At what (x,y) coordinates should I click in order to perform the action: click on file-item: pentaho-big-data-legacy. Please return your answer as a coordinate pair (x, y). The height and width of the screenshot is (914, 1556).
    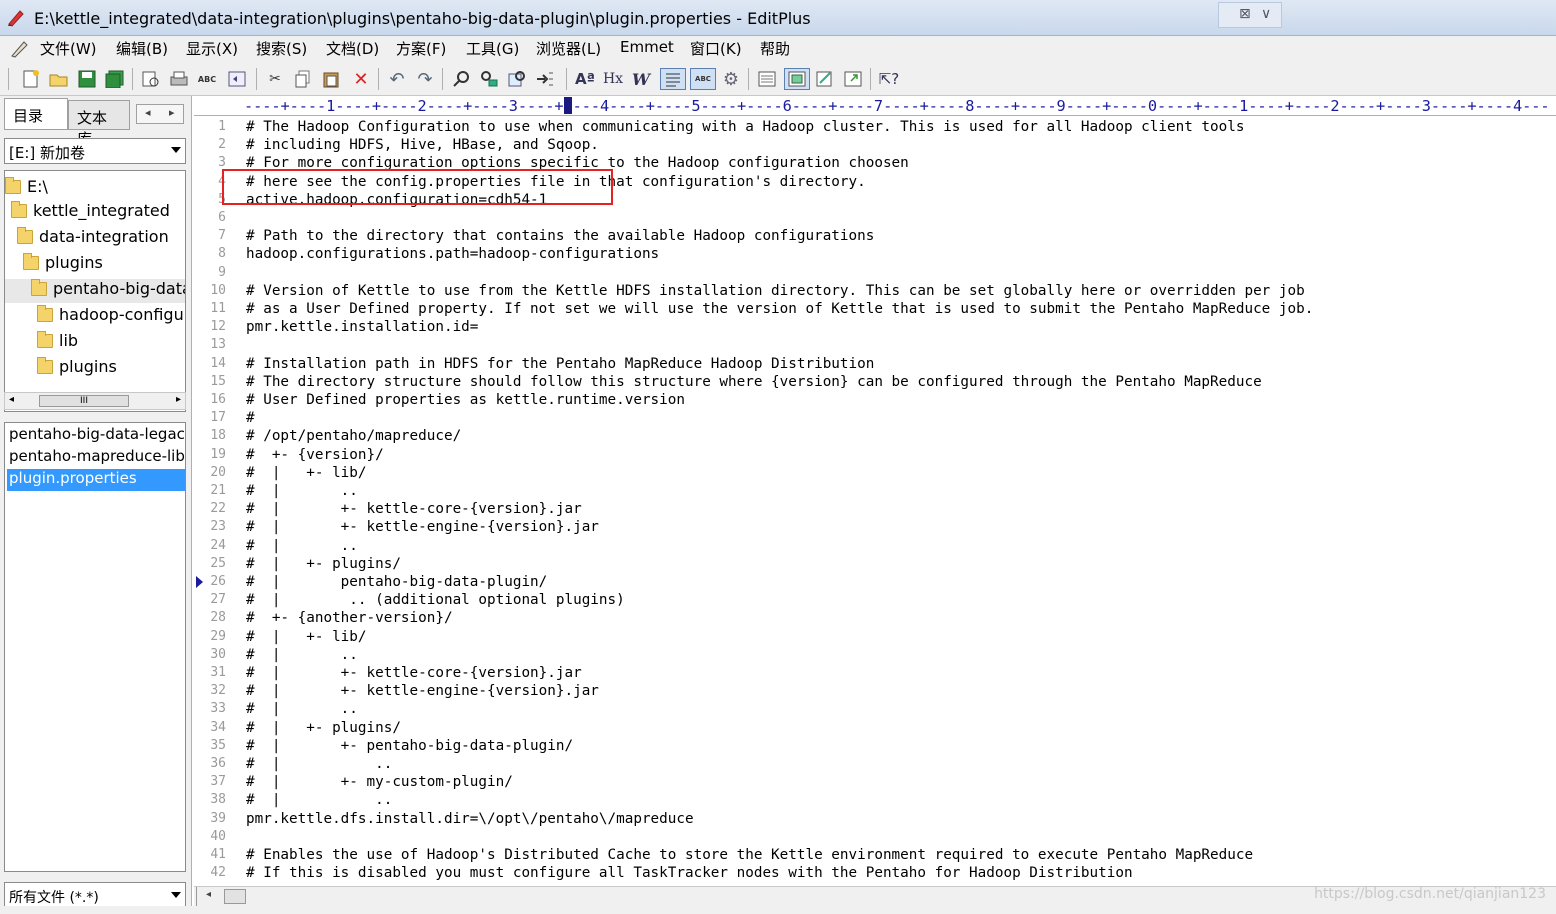
    Looking at the image, I should click on (96, 436).